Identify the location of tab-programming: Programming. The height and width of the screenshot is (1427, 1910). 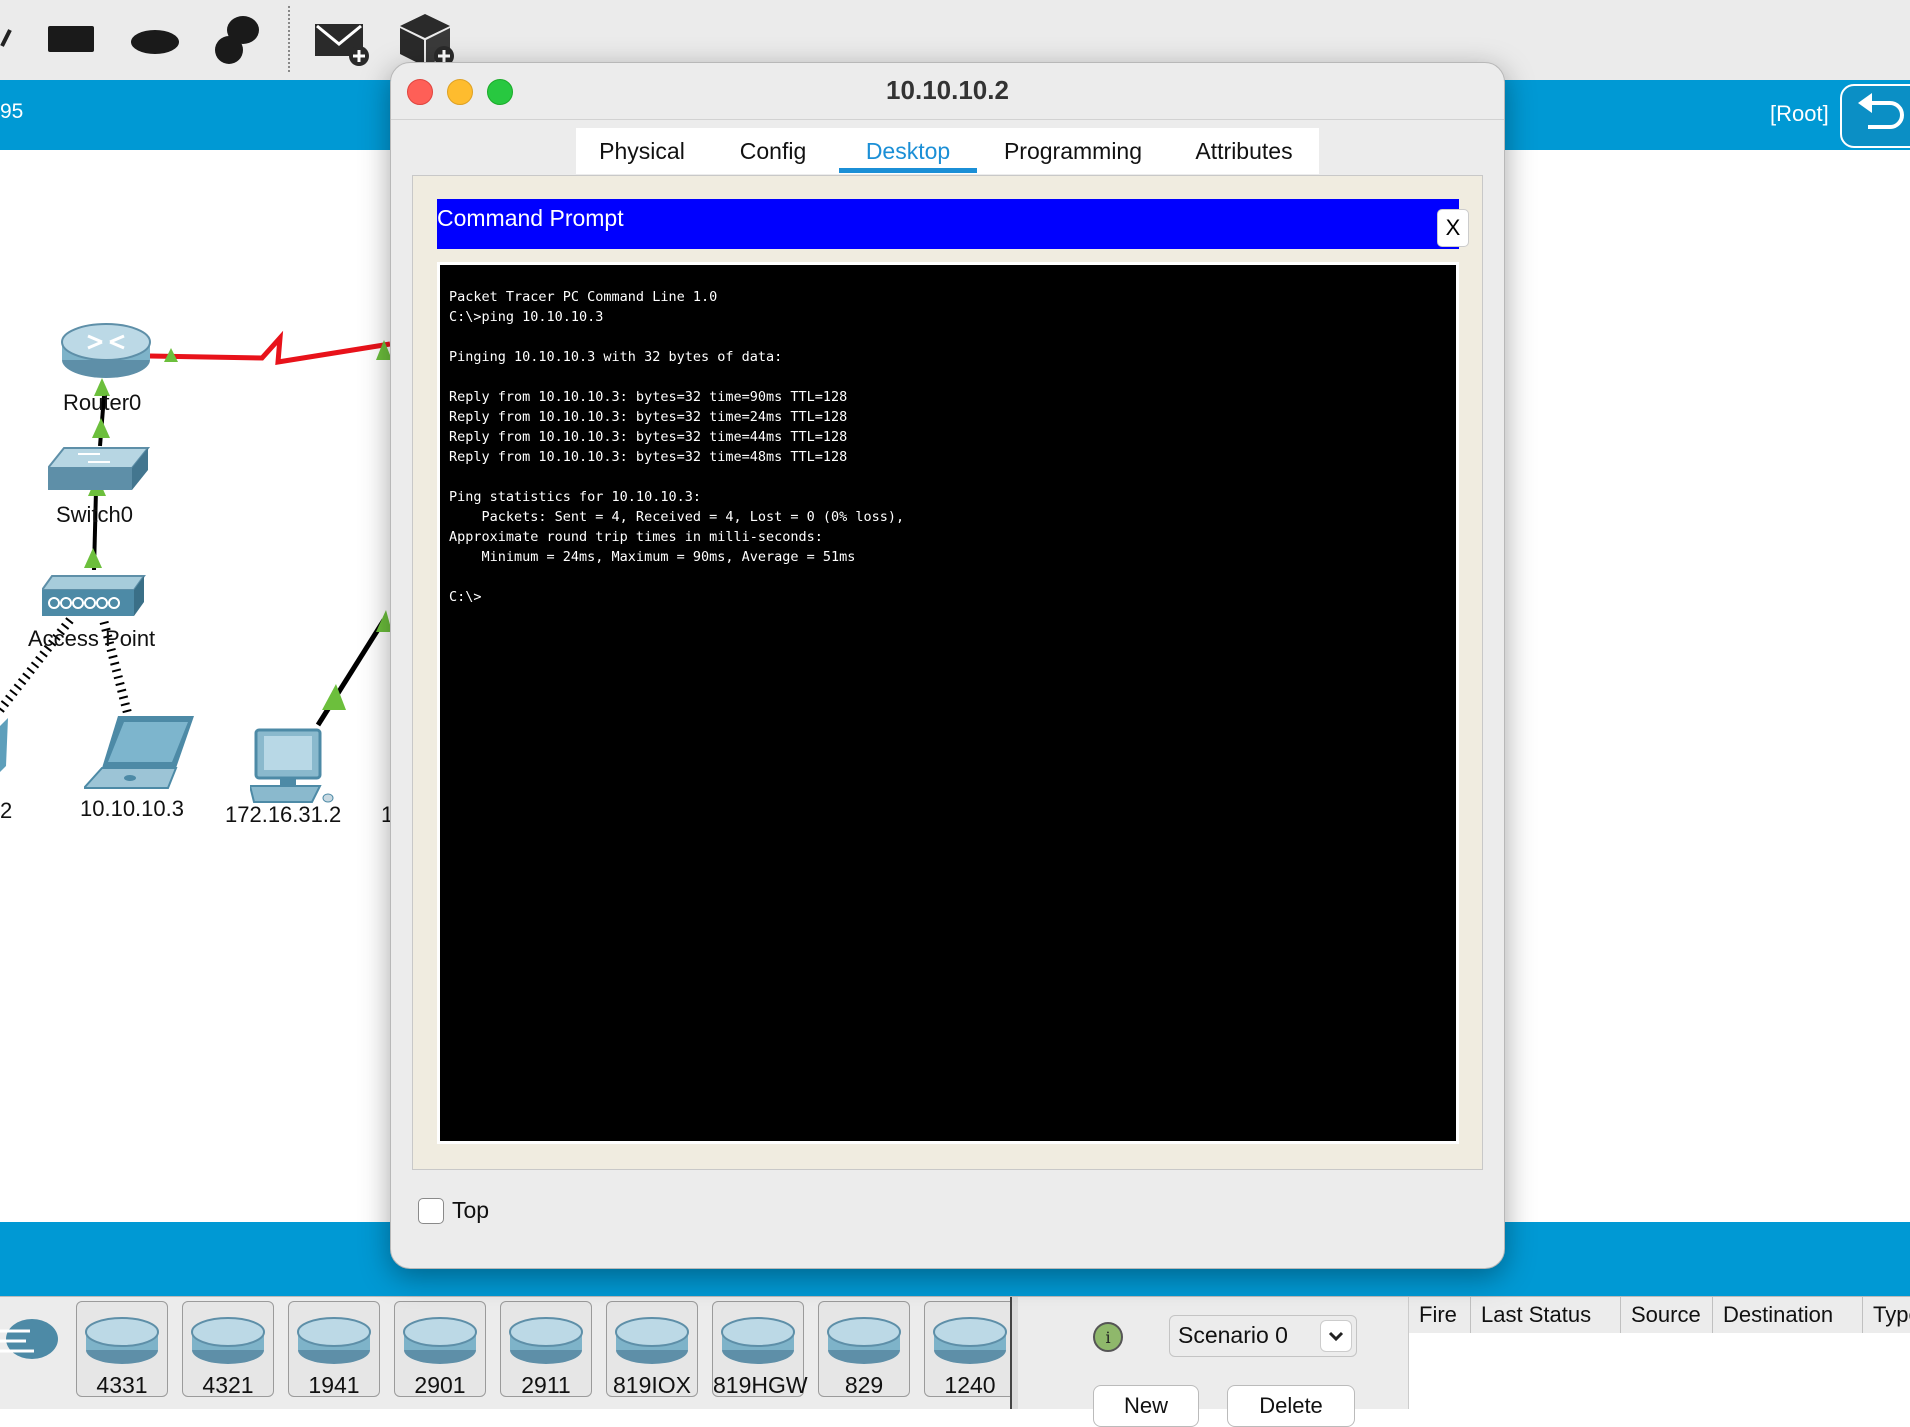
(1073, 151).